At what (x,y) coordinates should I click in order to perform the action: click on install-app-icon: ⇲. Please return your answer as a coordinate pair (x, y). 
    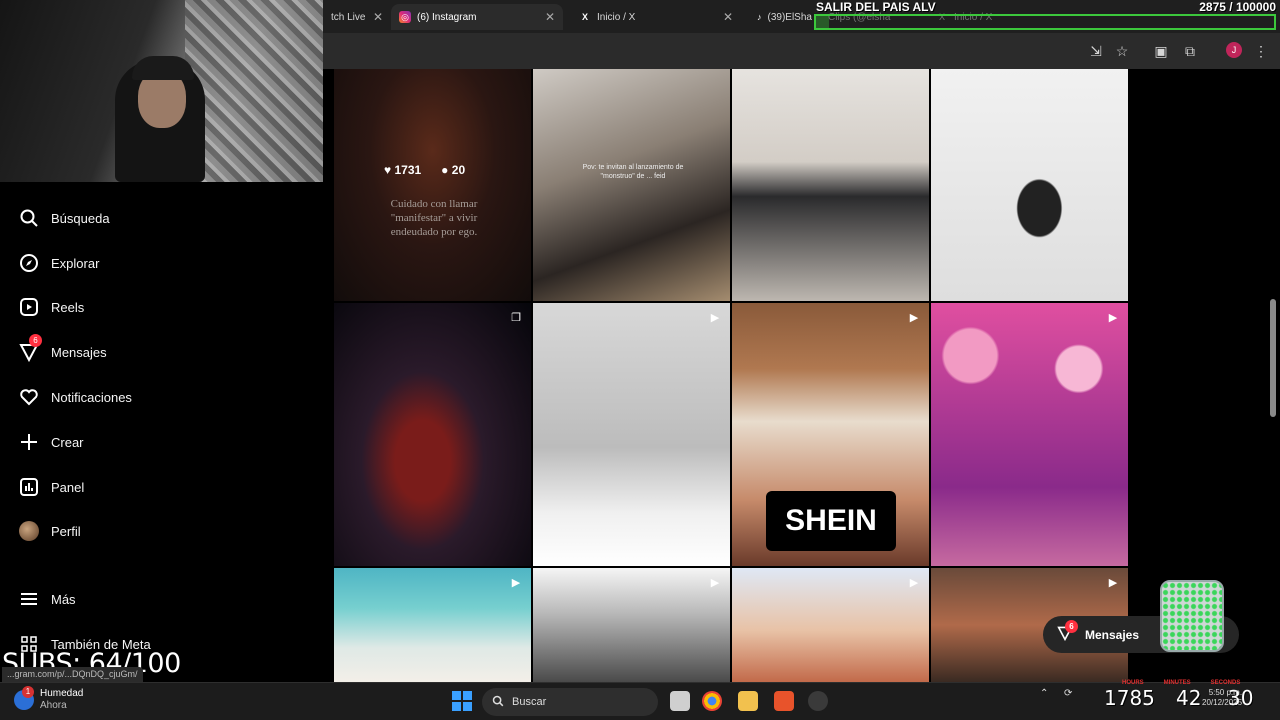
    Looking at the image, I should click on (1096, 51).